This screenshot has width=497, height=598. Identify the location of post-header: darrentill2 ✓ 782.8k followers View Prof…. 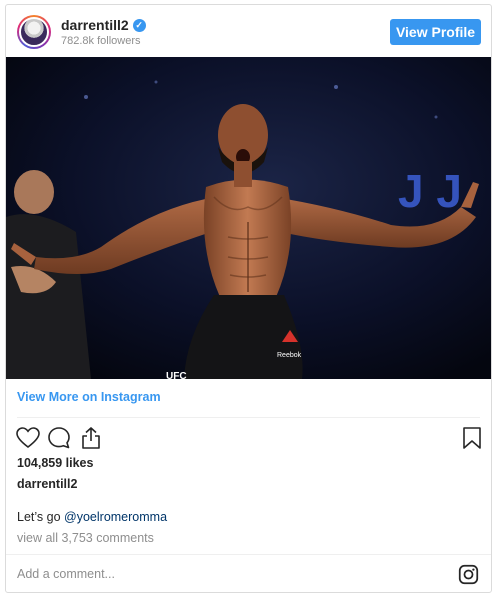
(248, 31).